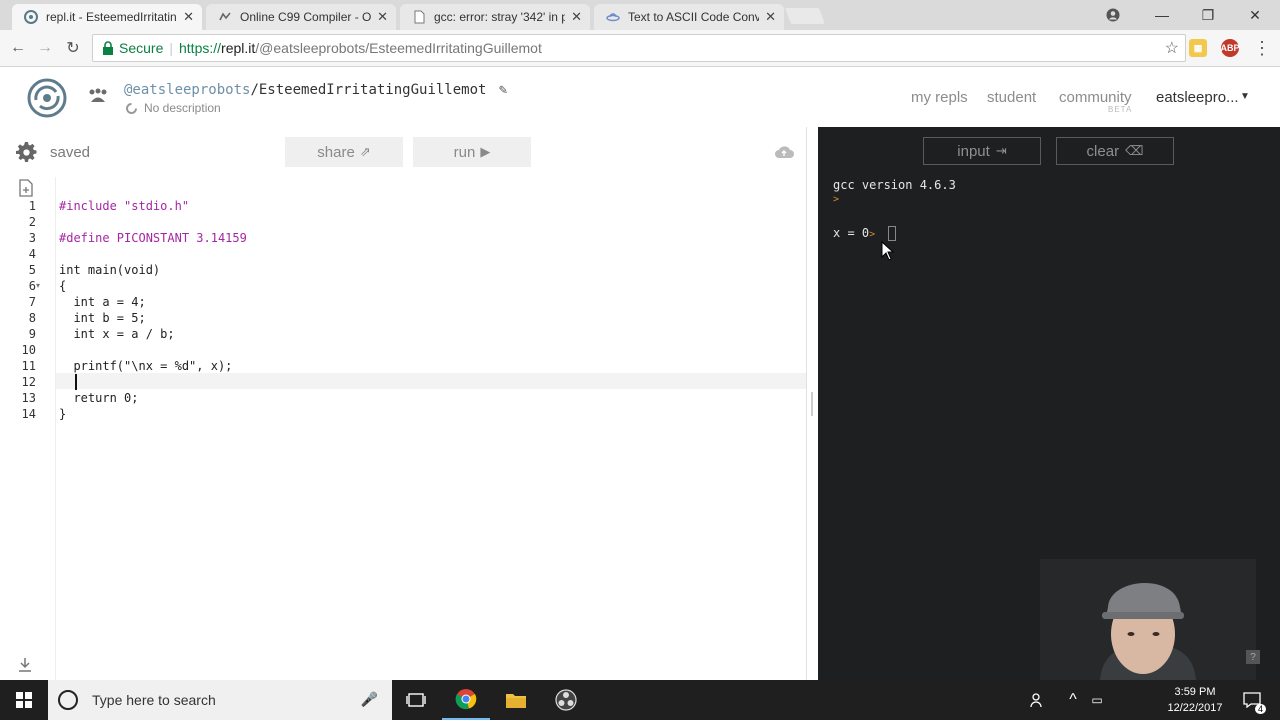  What do you see at coordinates (851, 233) in the screenshot?
I see `console-output: x = 0` at bounding box center [851, 233].